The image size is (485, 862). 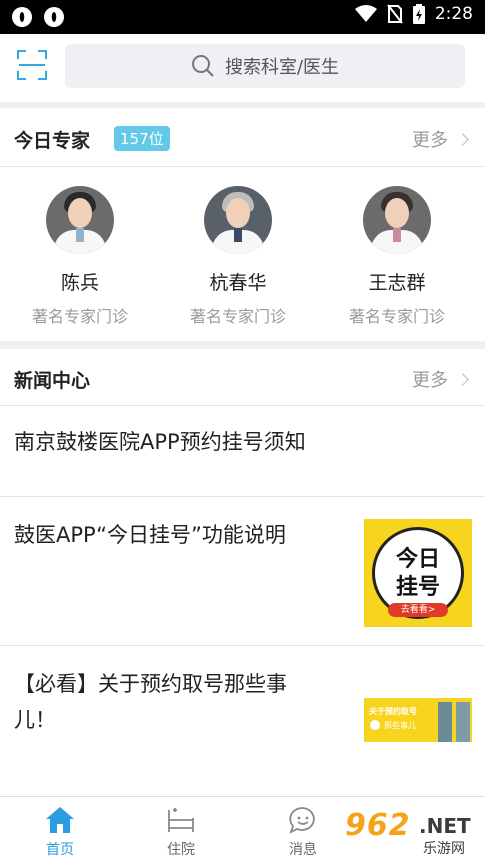 What do you see at coordinates (400, 725) in the screenshot?
I see `thumb-text: 那些事儿` at bounding box center [400, 725].